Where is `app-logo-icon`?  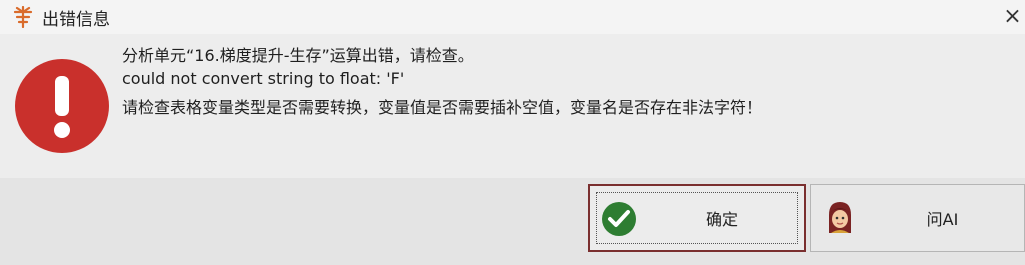 app-logo-icon is located at coordinates (23, 17).